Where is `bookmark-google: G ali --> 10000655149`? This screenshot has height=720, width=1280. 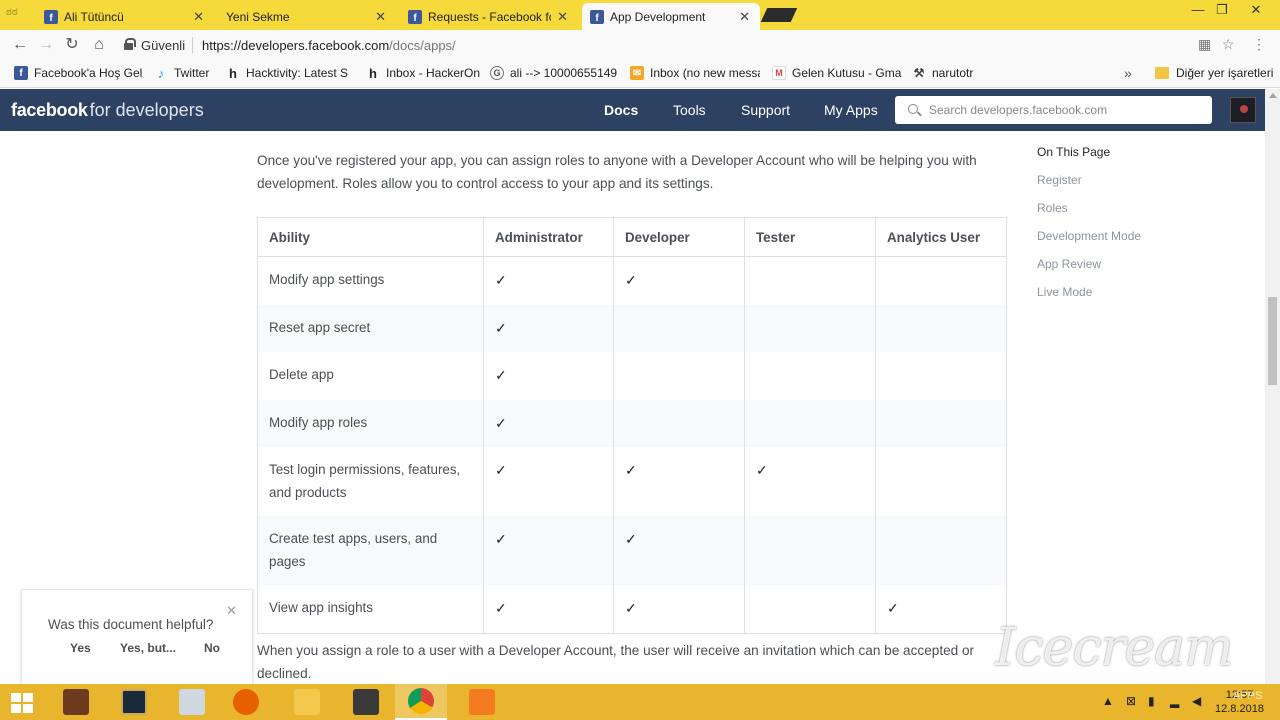
bookmark-google: G ali --> 10000655149 is located at coordinates (554, 73).